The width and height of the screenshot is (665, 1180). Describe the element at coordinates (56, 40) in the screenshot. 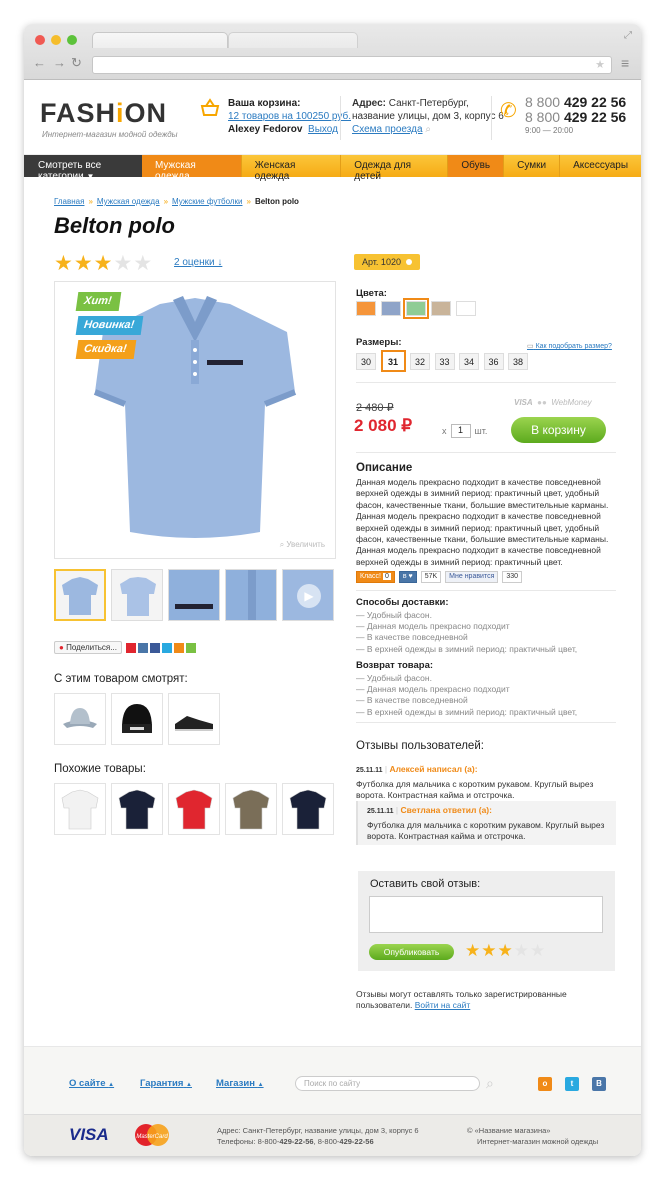

I see `minimize-window-icon` at that location.